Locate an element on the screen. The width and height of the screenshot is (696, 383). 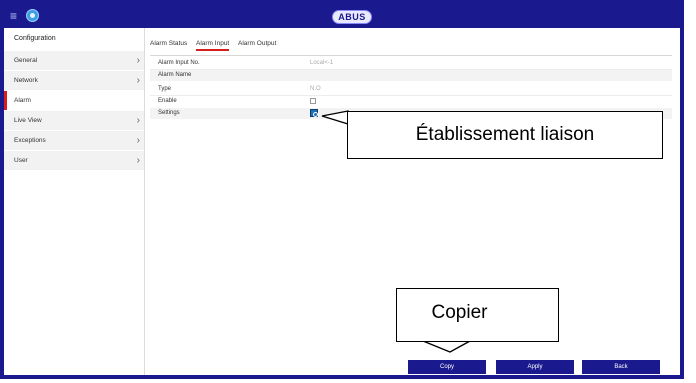
callout-pointers is located at coordinates (396, 231).